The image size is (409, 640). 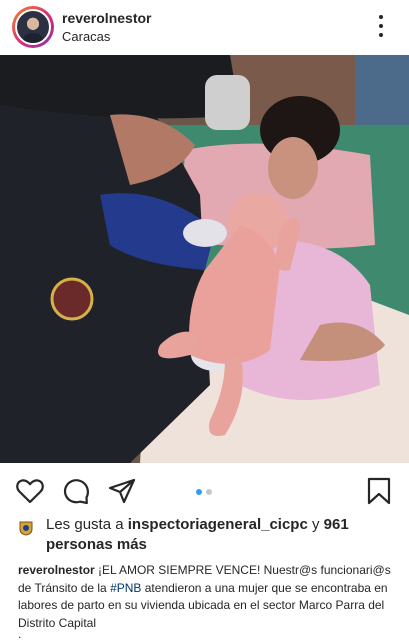 I want to click on post-username: reverolnestor, so click(x=106, y=18).